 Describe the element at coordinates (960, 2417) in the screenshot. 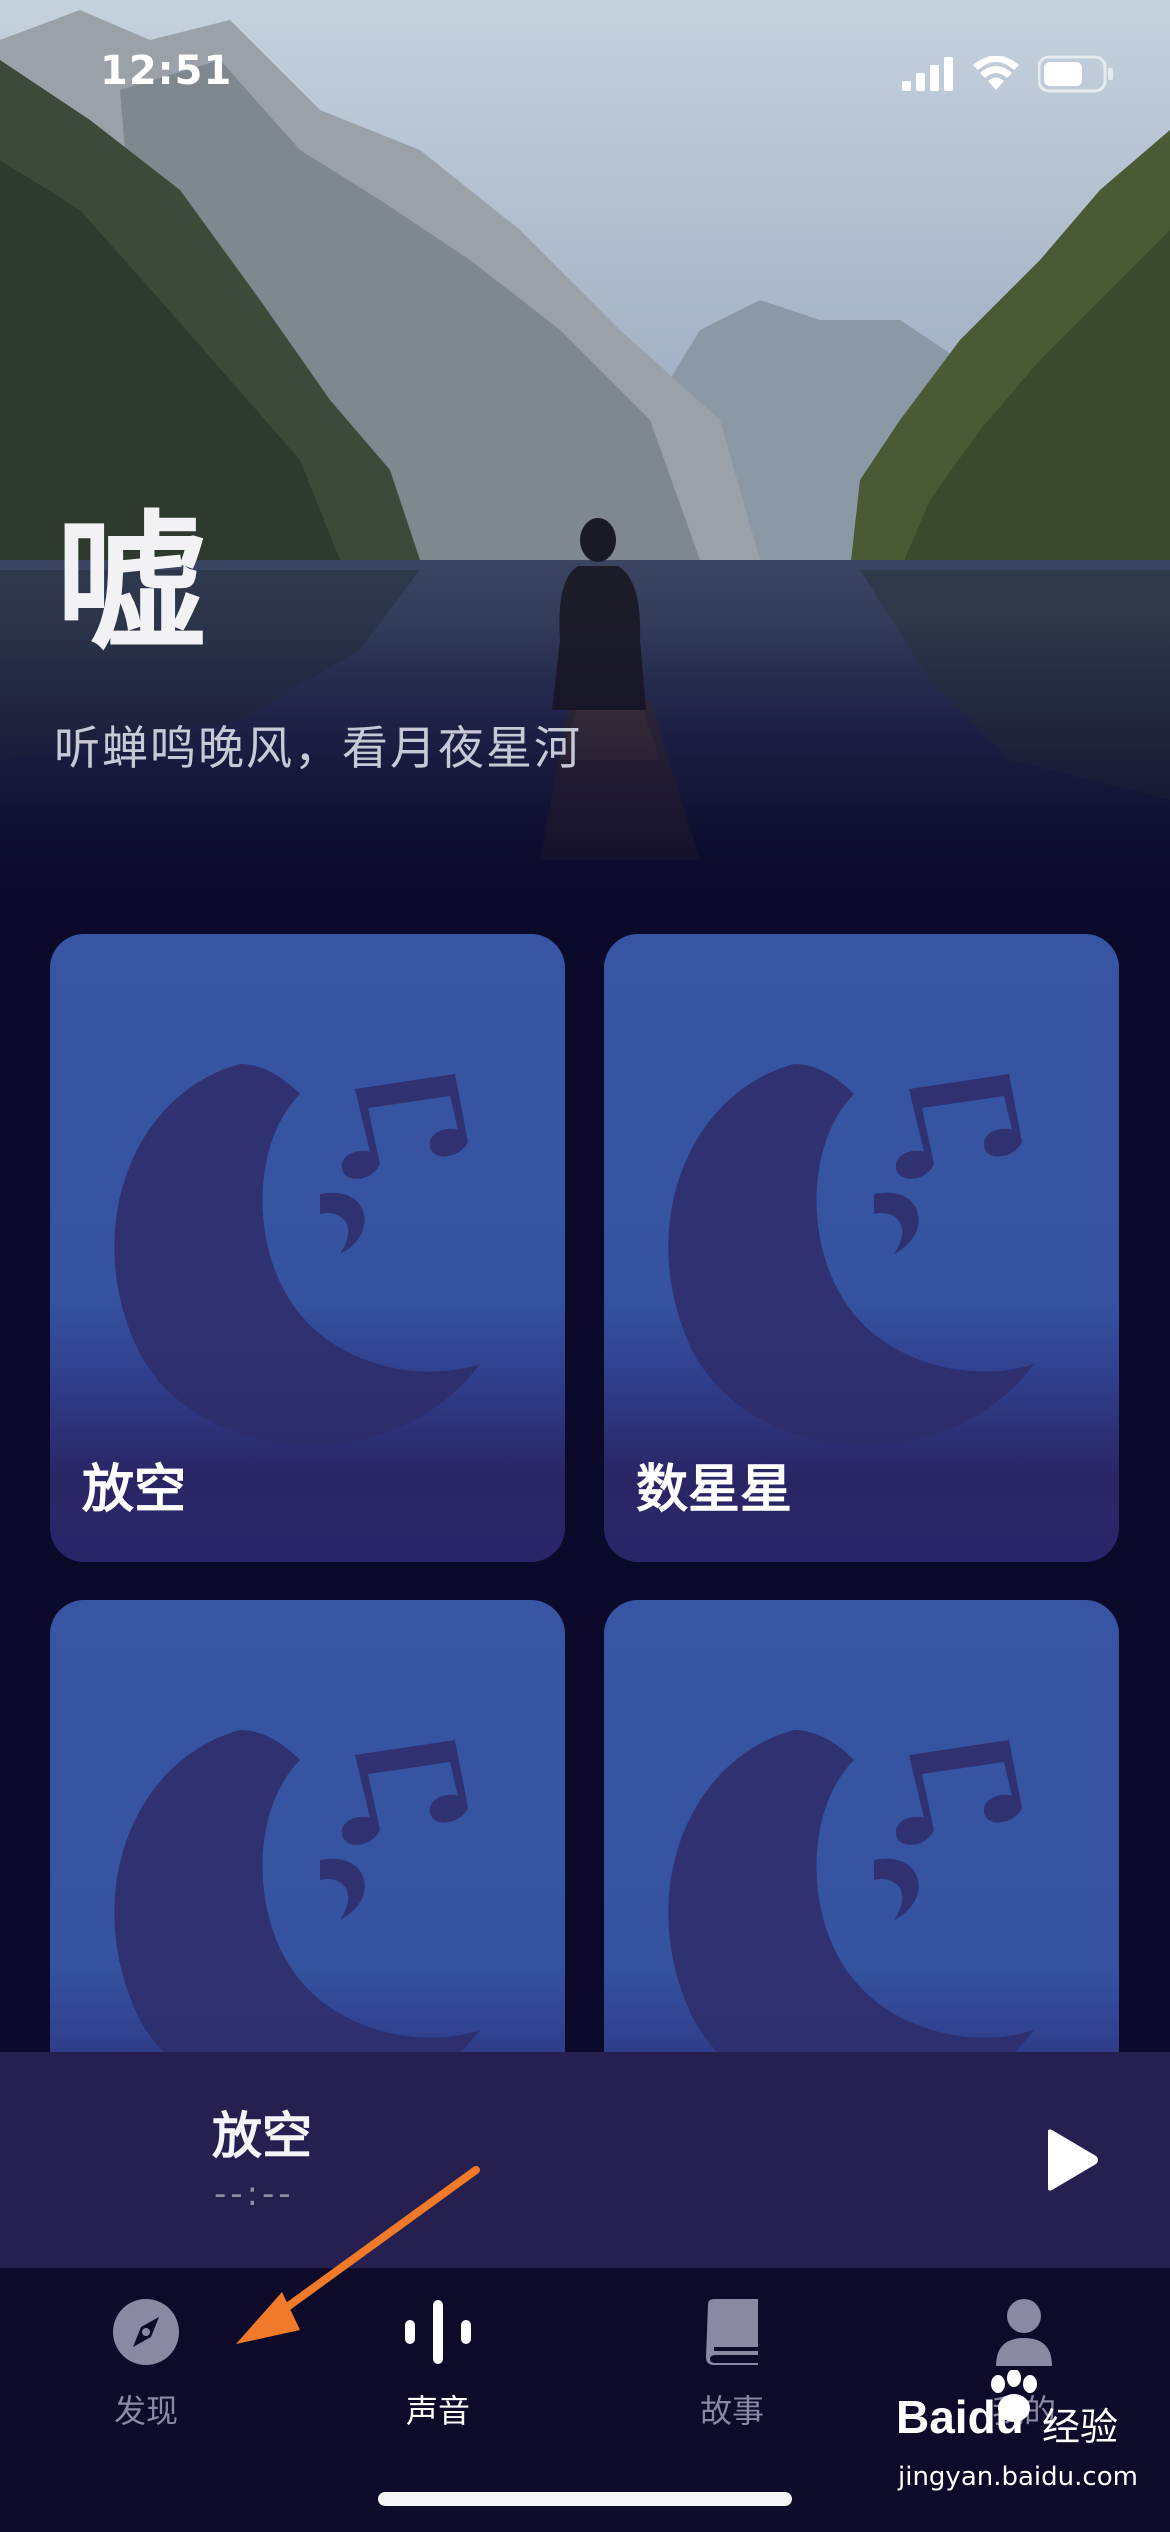

I see `watermark-brand: Baidu` at that location.